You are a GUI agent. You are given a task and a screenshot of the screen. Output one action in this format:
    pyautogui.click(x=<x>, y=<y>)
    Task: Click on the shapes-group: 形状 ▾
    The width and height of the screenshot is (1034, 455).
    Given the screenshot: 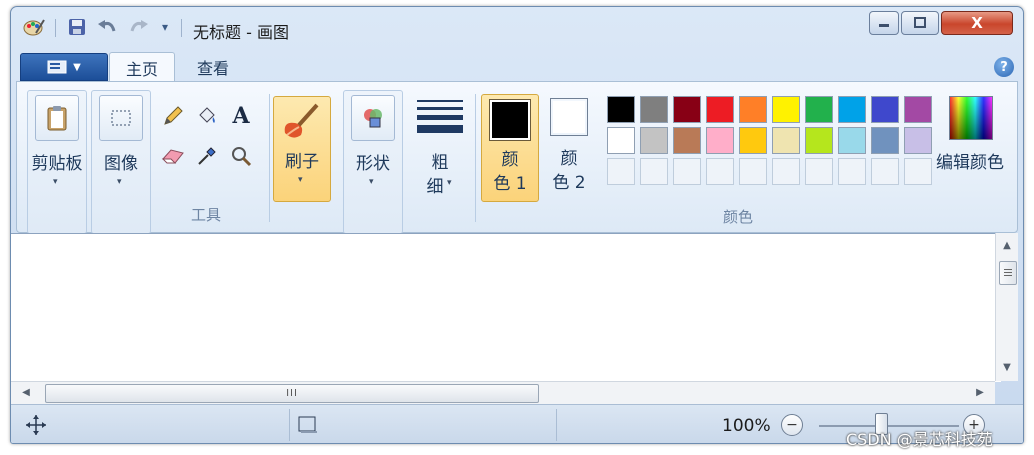 What is the action you would take?
    pyautogui.click(x=373, y=162)
    